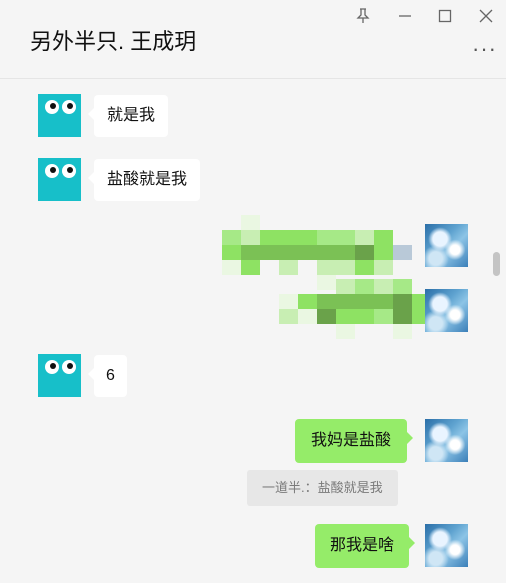  What do you see at coordinates (113, 41) in the screenshot?
I see `chat-title: 另外半只. 王成玥` at bounding box center [113, 41].